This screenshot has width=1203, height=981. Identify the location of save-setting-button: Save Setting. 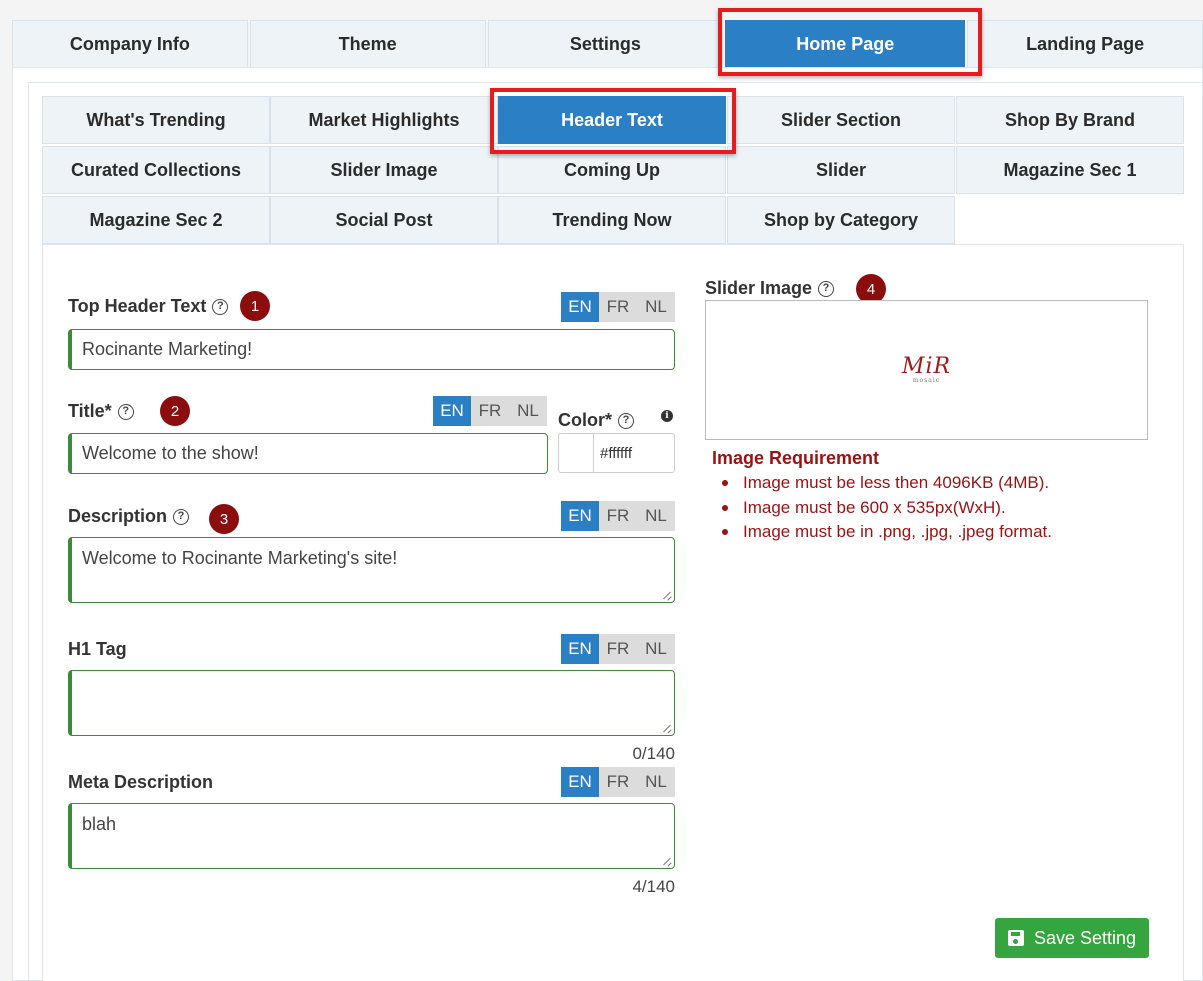
(1072, 938).